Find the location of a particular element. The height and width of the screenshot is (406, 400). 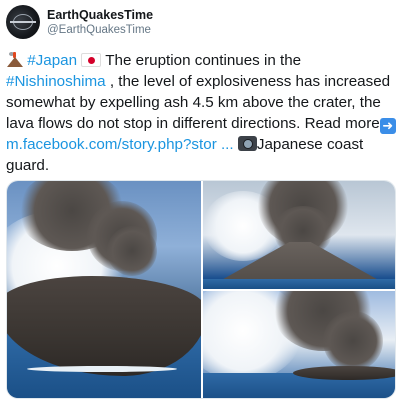

camera-icon is located at coordinates (247, 143).